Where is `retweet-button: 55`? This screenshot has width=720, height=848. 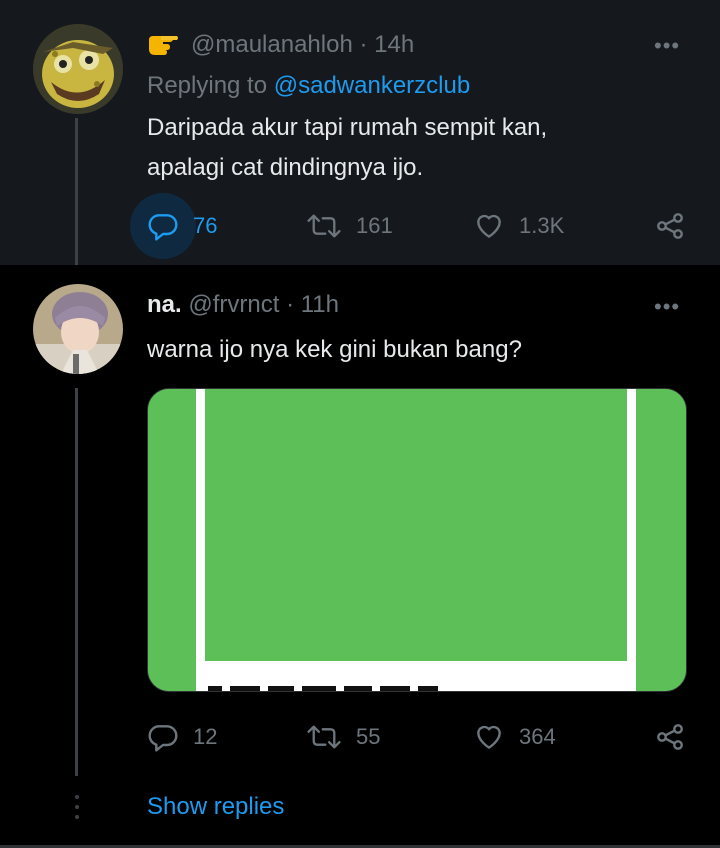 retweet-button: 55 is located at coordinates (343, 737).